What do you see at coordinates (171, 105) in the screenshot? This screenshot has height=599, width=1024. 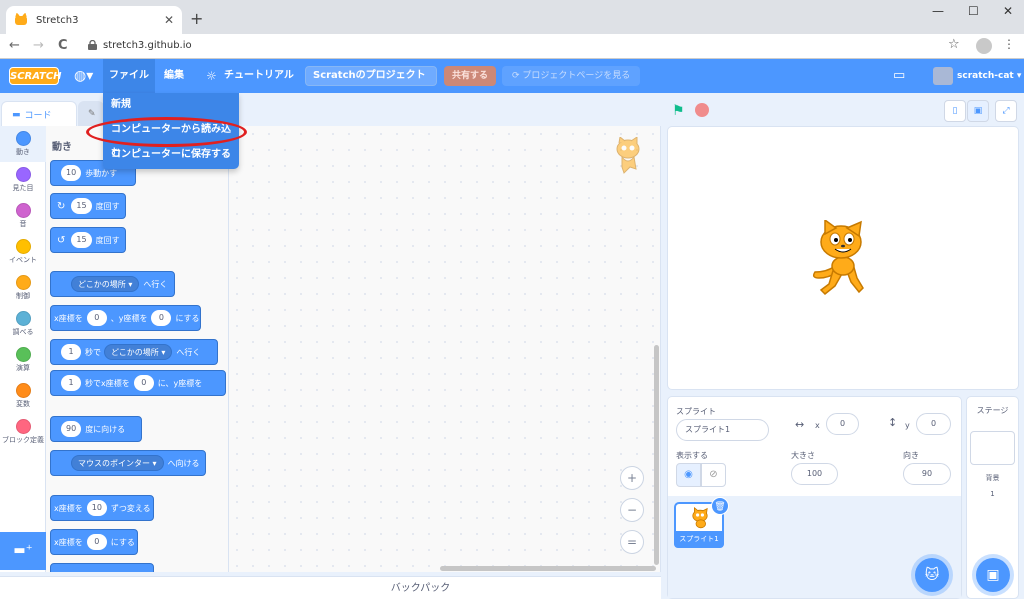 I see `menu-item-new: 新規` at bounding box center [171, 105].